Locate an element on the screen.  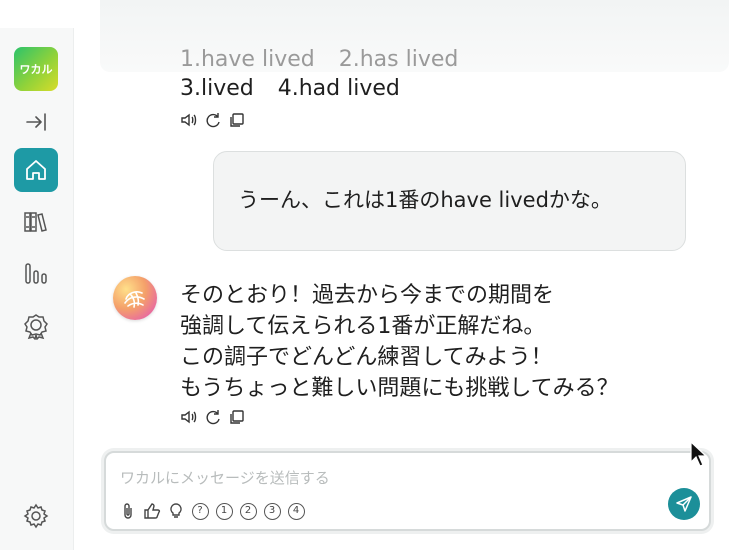
sidebar-item-library is located at coordinates (36, 222).